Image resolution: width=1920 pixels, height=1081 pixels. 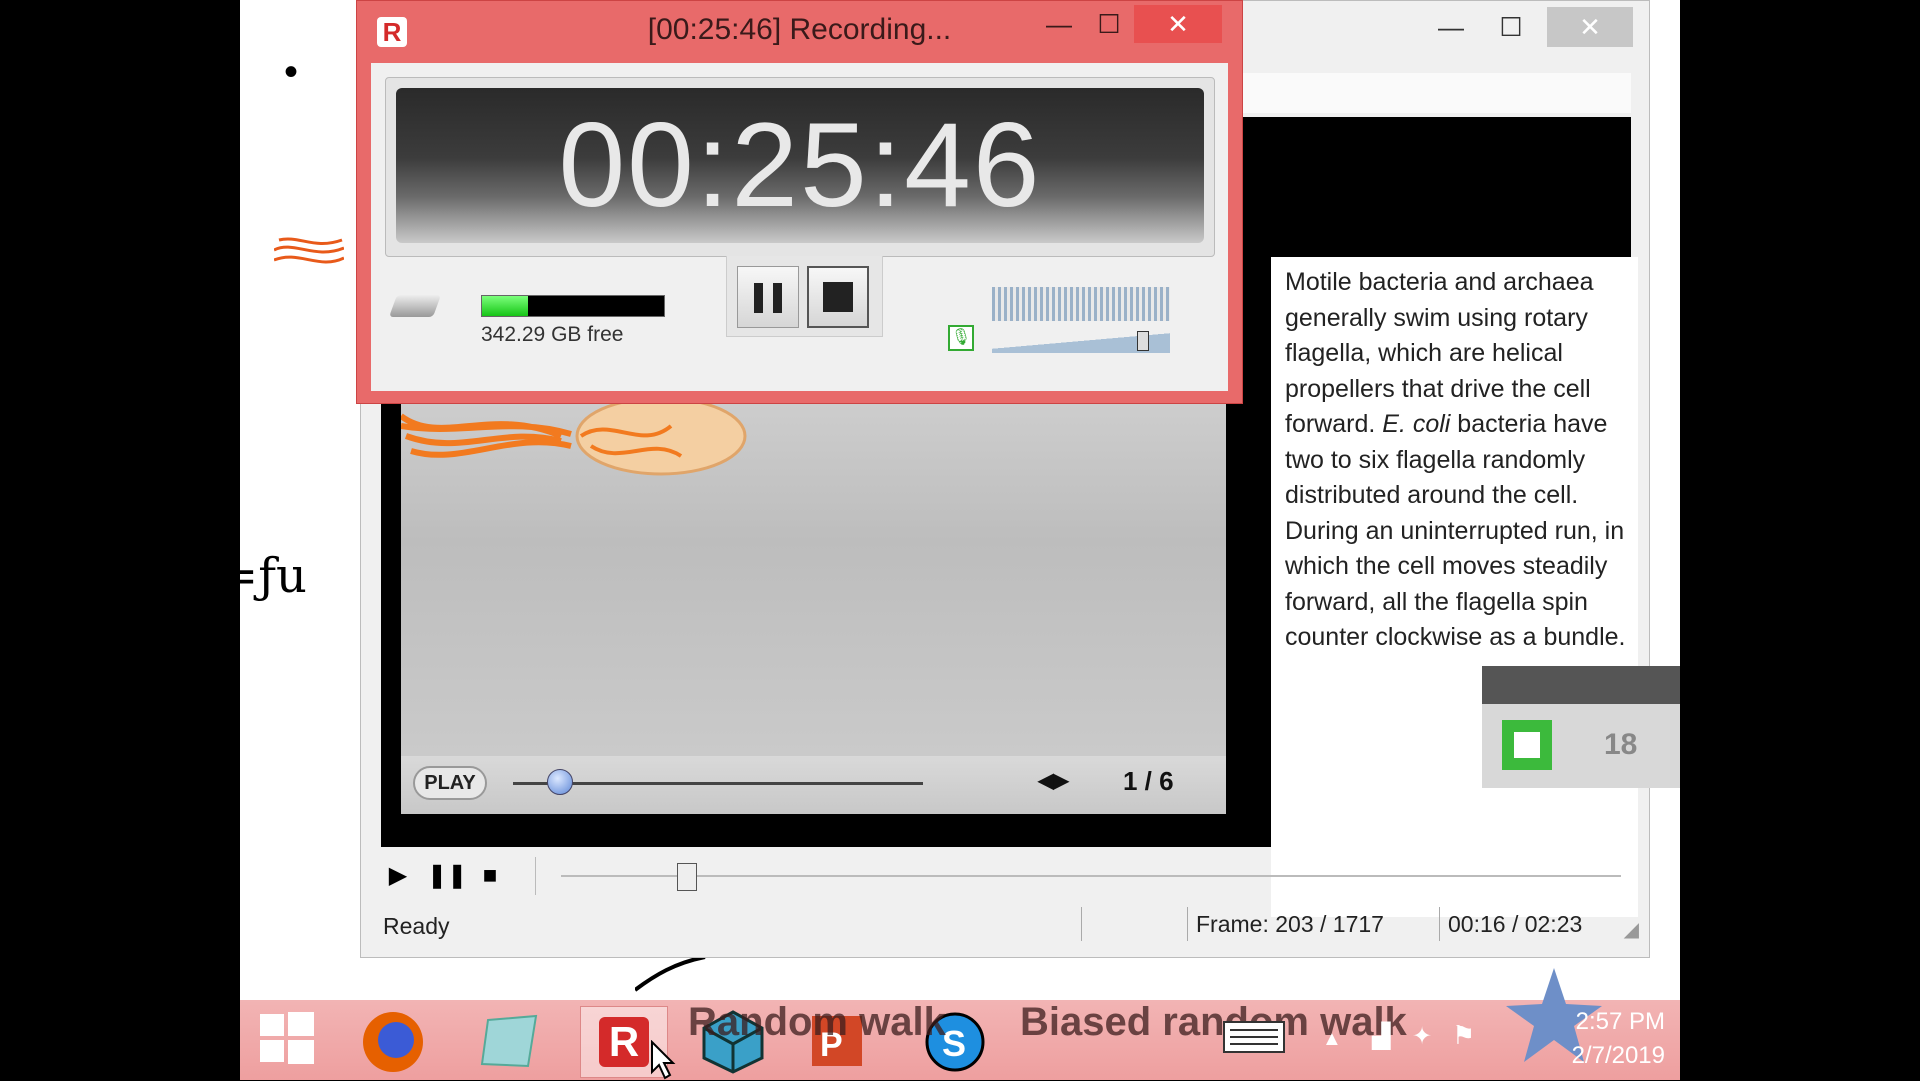 I want to click on clock-date: 2/7/2019, so click(x=1605, y=1056).